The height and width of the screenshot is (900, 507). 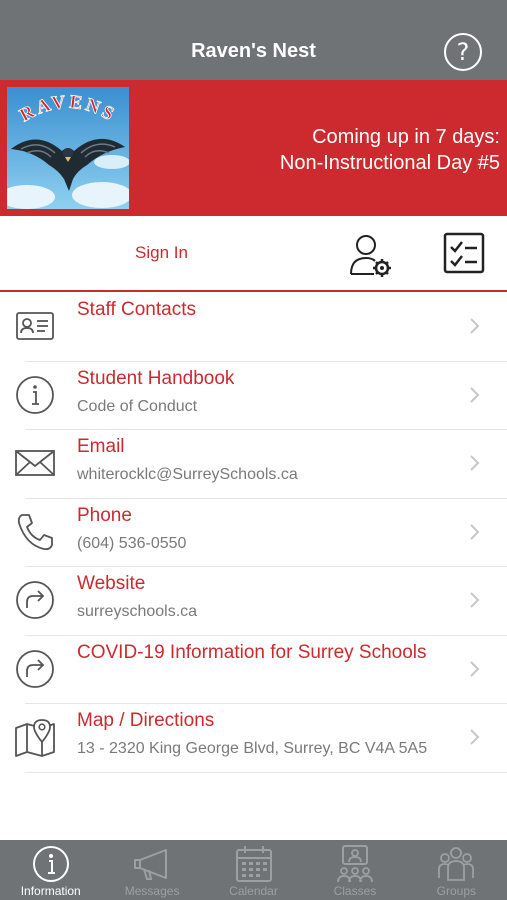 What do you see at coordinates (266, 772) in the screenshot?
I see `row-divider` at bounding box center [266, 772].